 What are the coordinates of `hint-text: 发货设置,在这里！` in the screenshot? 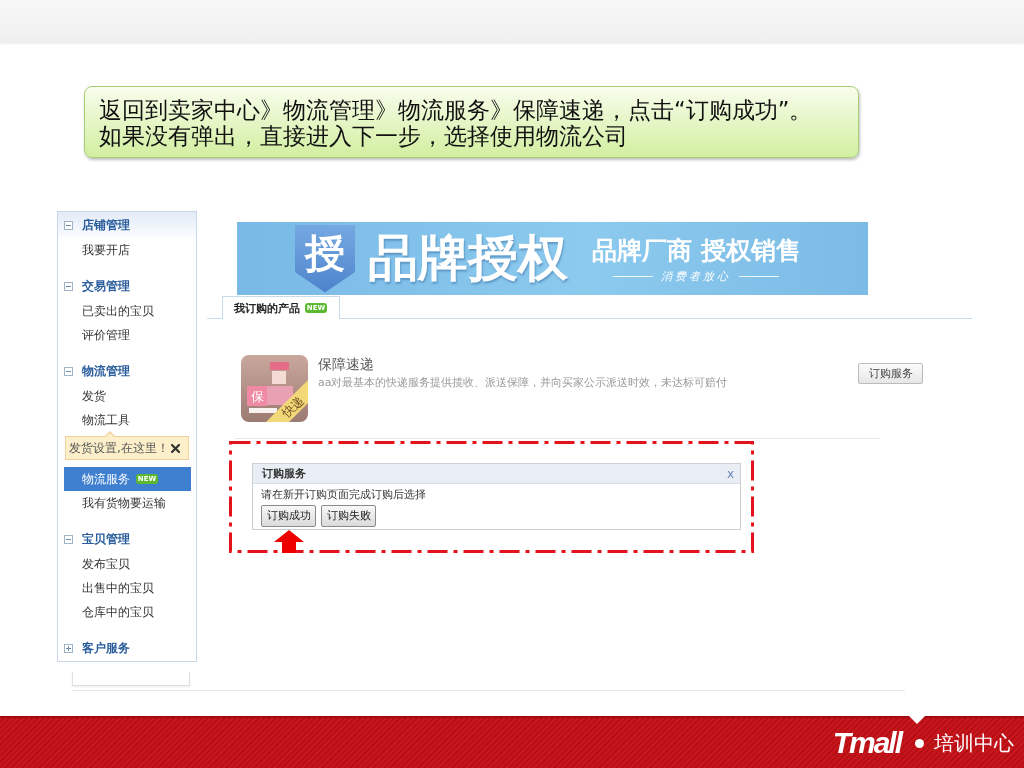 It's located at (119, 448).